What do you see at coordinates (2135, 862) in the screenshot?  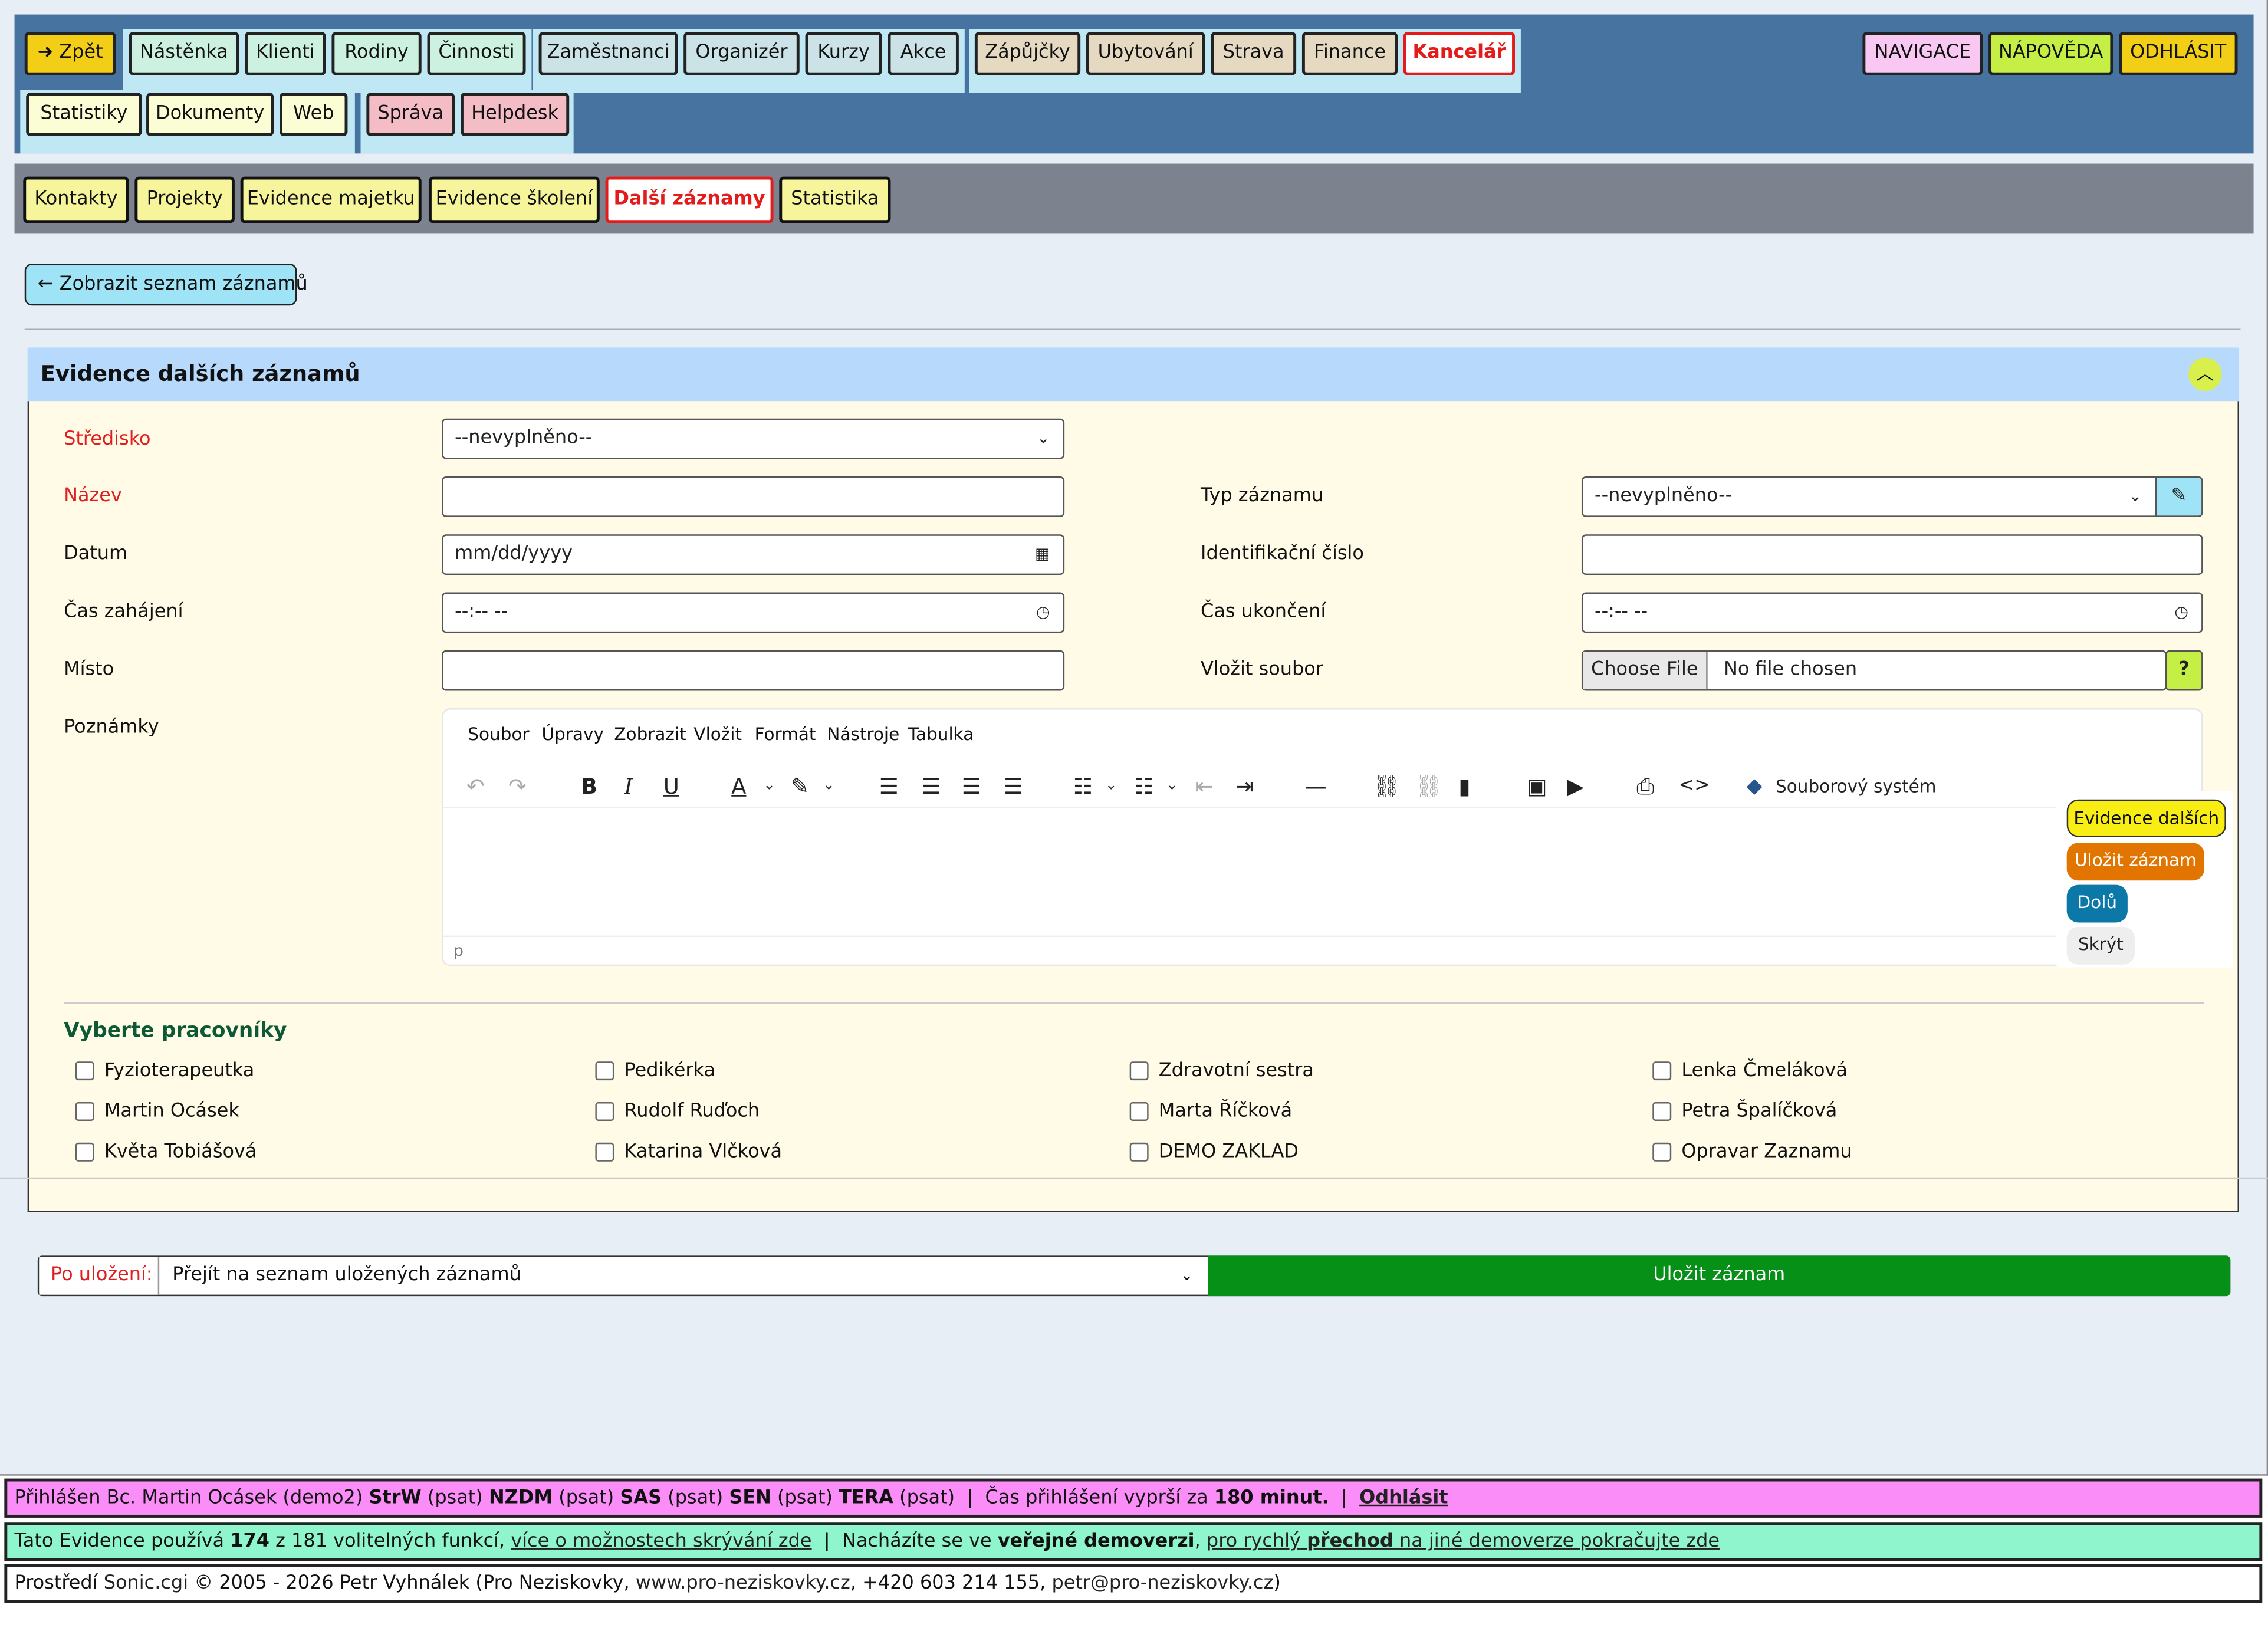 I see `quick-save-button: Uložit záznam` at bounding box center [2135, 862].